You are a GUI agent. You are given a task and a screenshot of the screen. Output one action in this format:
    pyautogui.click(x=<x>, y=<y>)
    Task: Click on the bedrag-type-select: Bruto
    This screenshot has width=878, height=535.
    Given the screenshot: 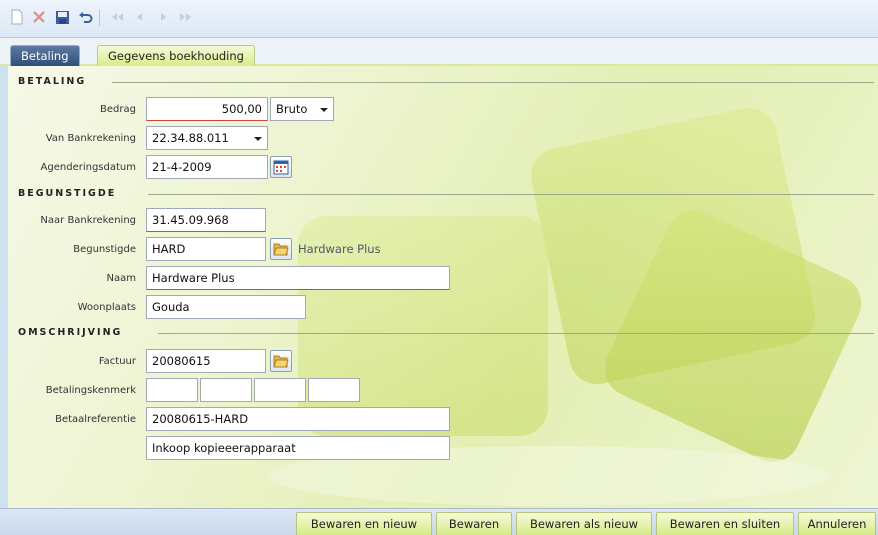 What is the action you would take?
    pyautogui.click(x=302, y=109)
    